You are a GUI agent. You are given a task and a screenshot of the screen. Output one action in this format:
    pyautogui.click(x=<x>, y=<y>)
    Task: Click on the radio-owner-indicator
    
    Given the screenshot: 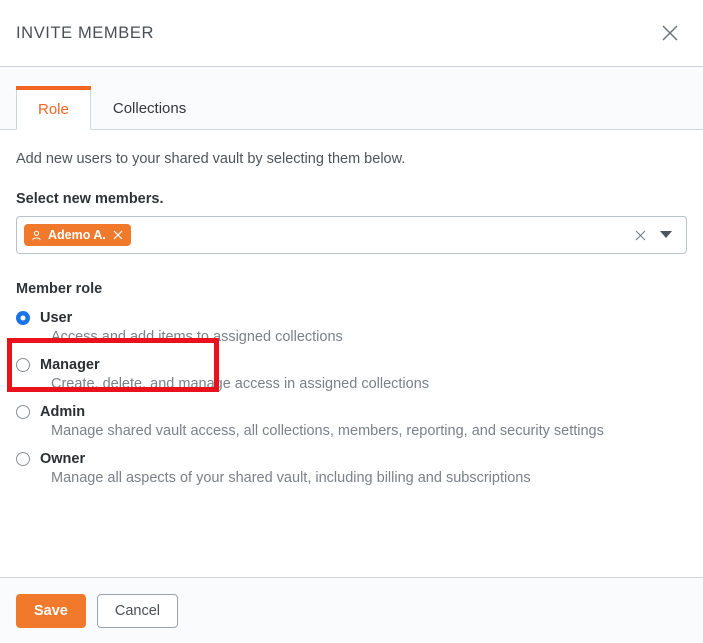 What is the action you would take?
    pyautogui.click(x=23, y=459)
    